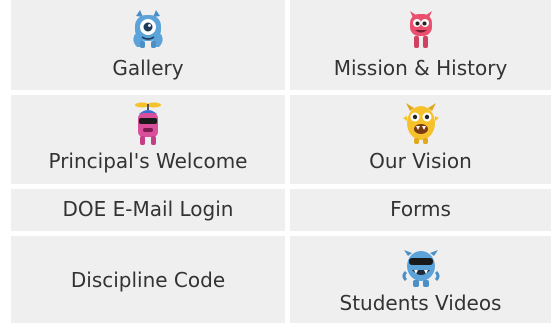  I want to click on nav-tile-gallery: Gallery, so click(148, 45).